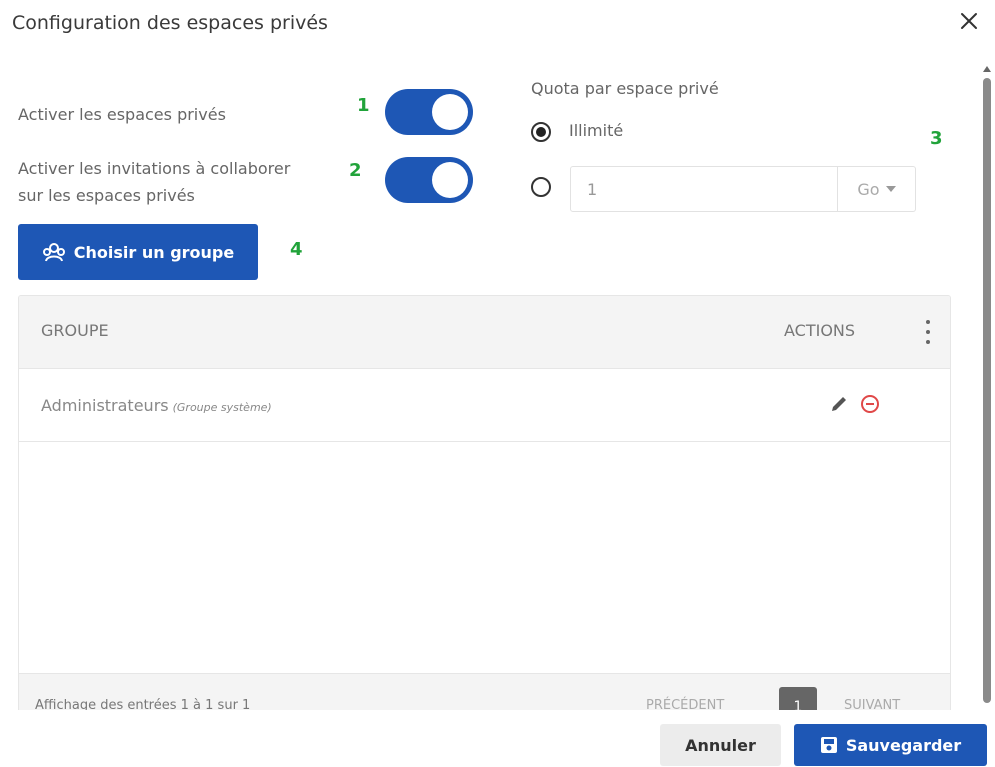 The image size is (995, 767). I want to click on group-name-cell: Administrateurs (Groupe système), so click(156, 405).